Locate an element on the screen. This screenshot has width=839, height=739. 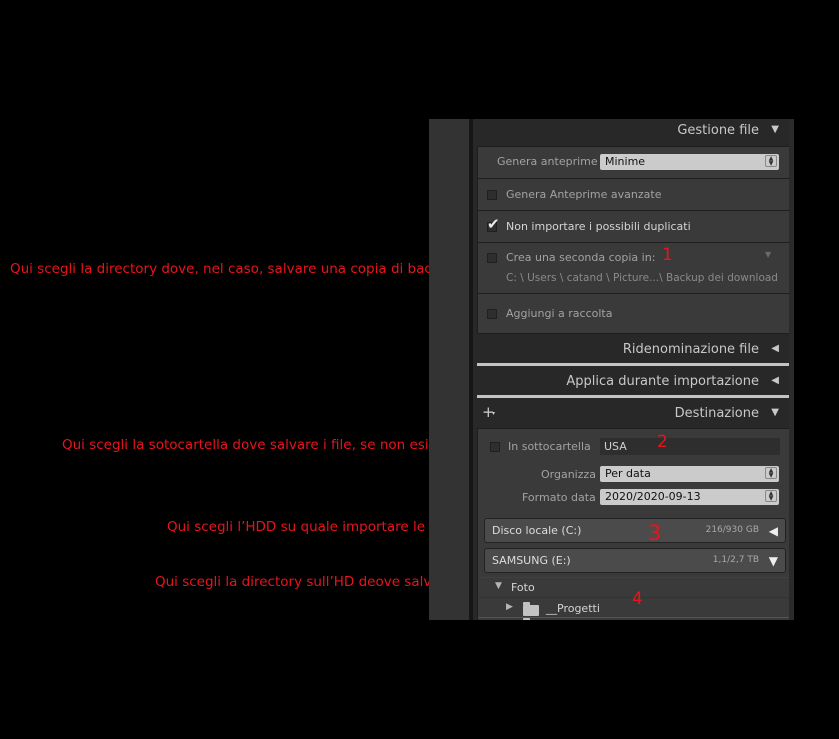
formato-data-value: 2020/2020-09-13 is located at coordinates (653, 496).